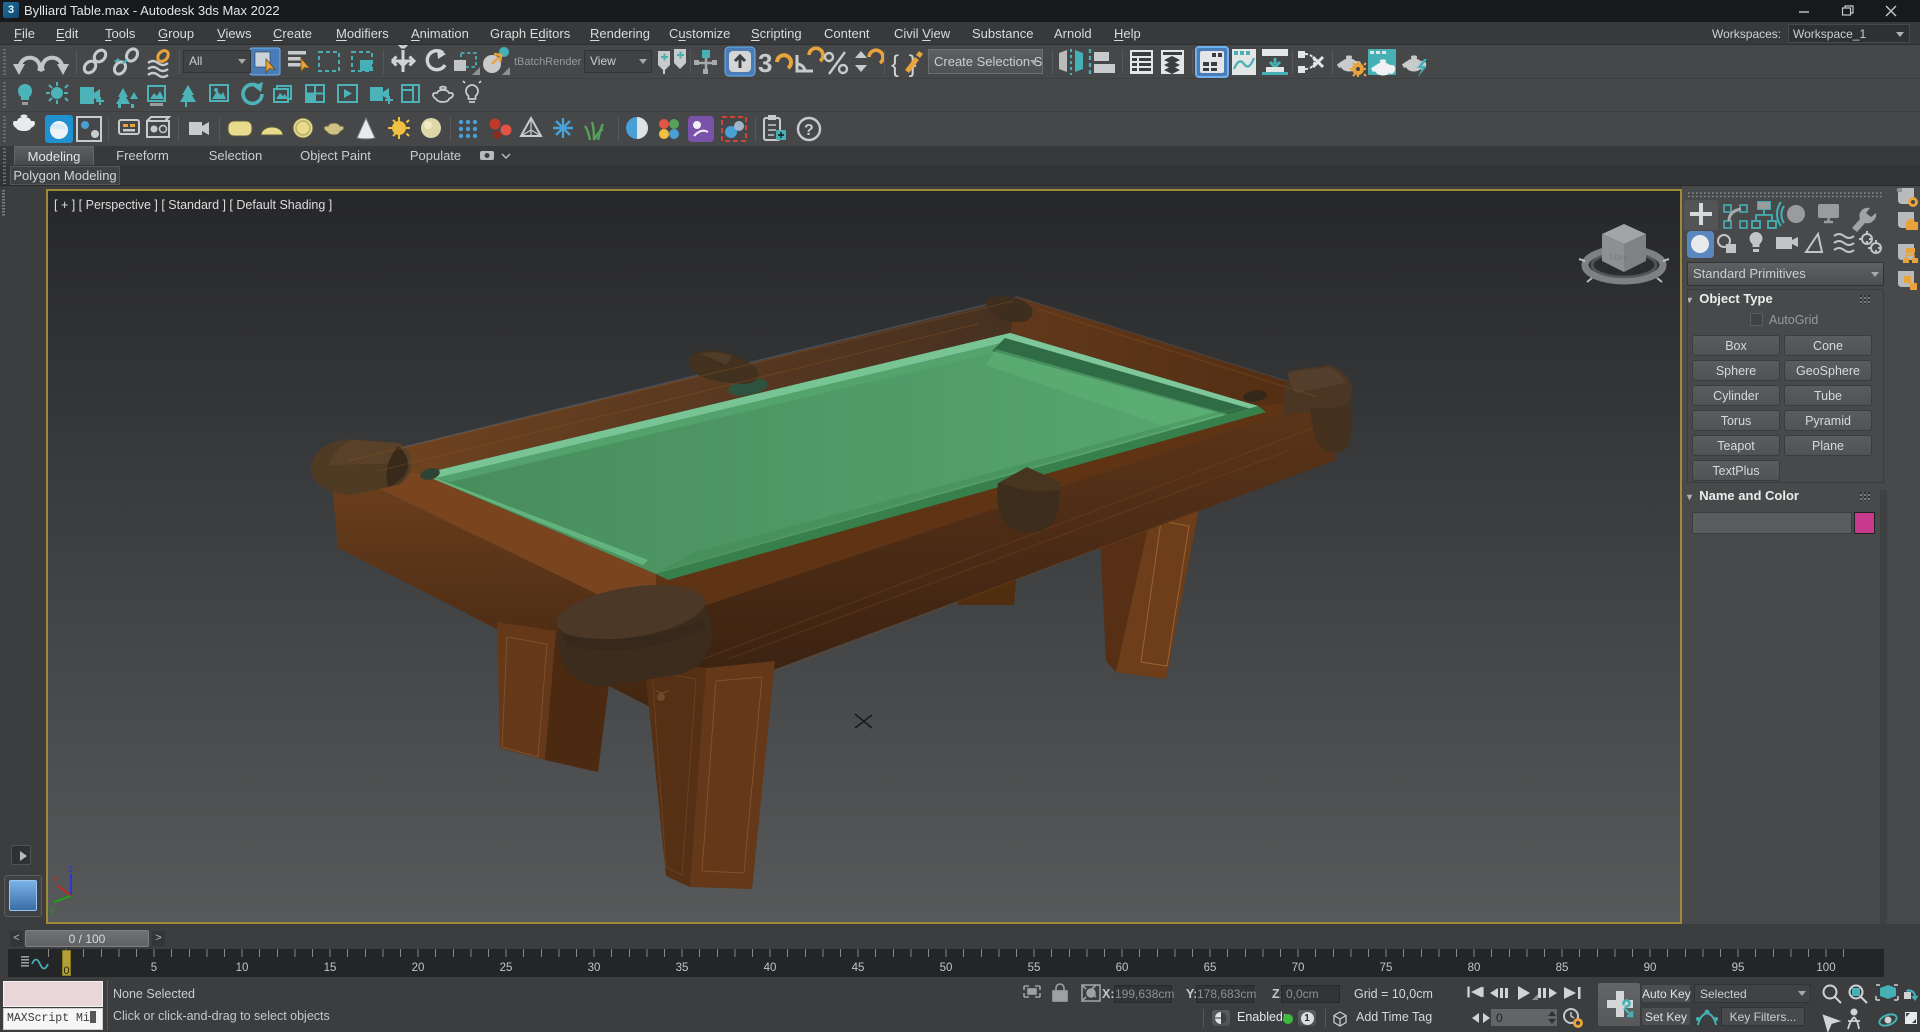 The width and height of the screenshot is (1920, 1032). Describe the element at coordinates (1108, 994) in the screenshot. I see `svg-text: X:` at that location.